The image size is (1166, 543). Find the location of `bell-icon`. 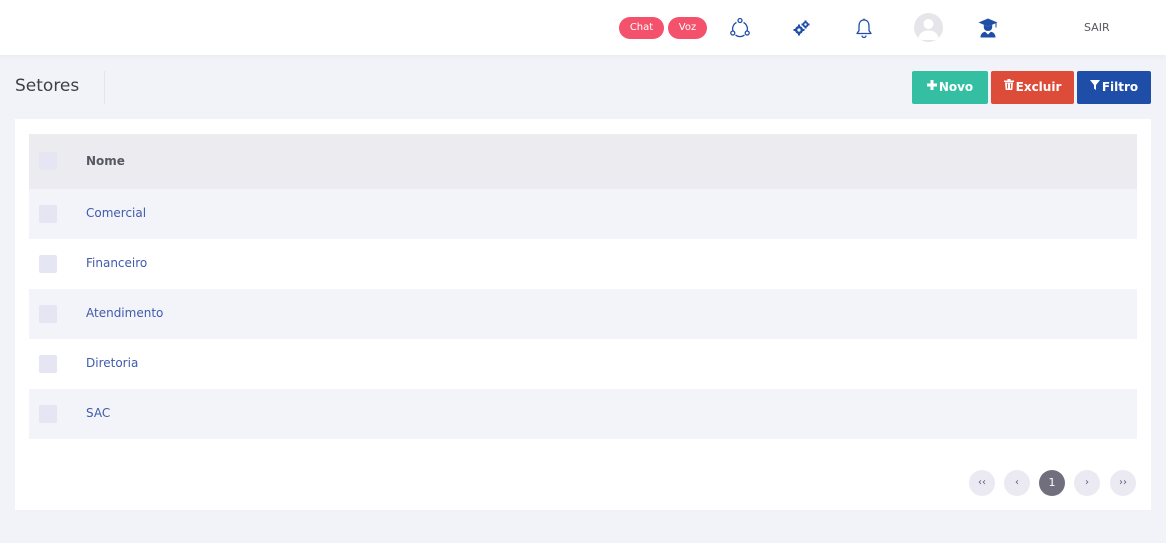

bell-icon is located at coordinates (864, 28).